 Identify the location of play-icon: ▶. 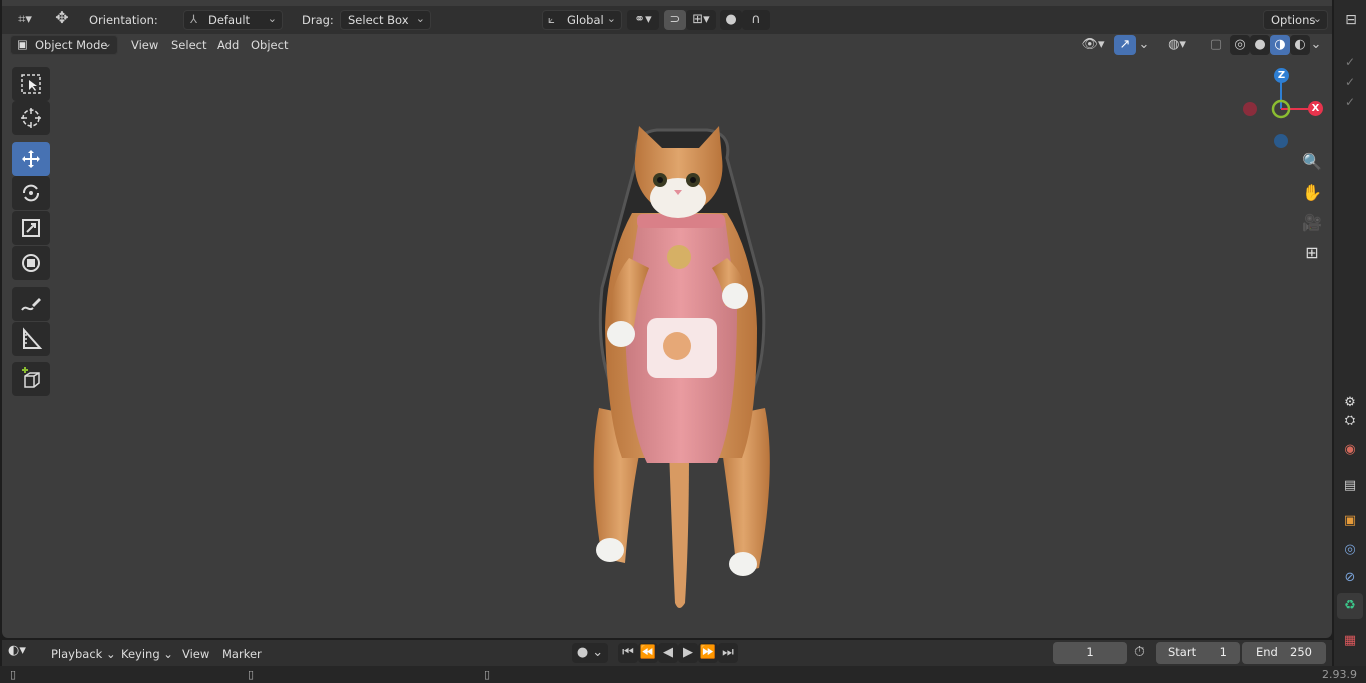
(688, 653).